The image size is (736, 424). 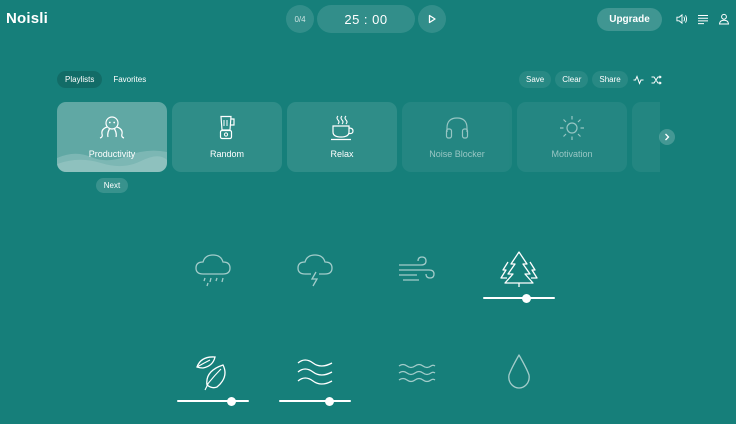 What do you see at coordinates (417, 372) in the screenshot?
I see `waves-icon` at bounding box center [417, 372].